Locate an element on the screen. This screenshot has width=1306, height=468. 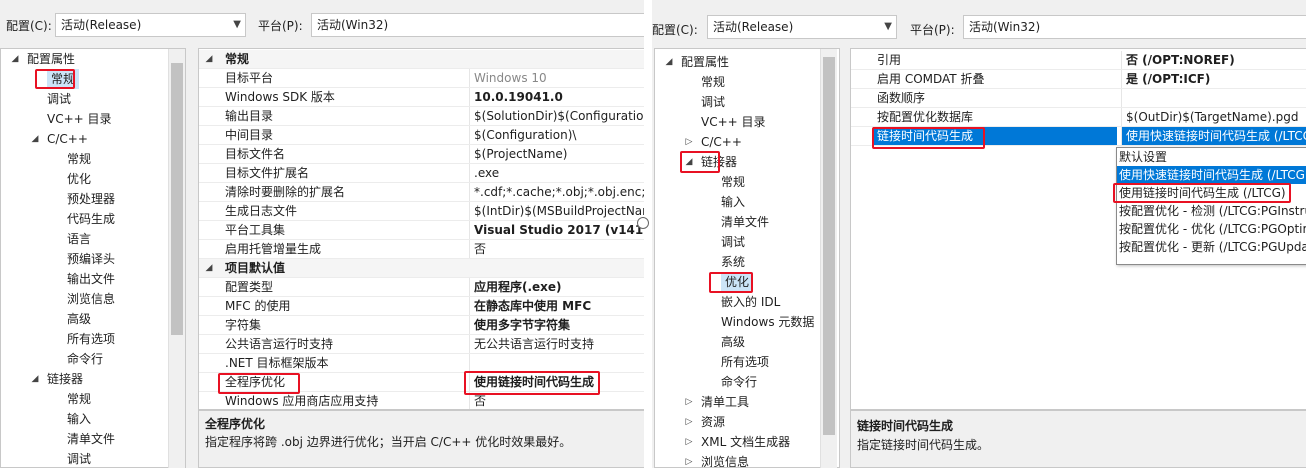
property-value: Windows 10 is located at coordinates (556, 78).